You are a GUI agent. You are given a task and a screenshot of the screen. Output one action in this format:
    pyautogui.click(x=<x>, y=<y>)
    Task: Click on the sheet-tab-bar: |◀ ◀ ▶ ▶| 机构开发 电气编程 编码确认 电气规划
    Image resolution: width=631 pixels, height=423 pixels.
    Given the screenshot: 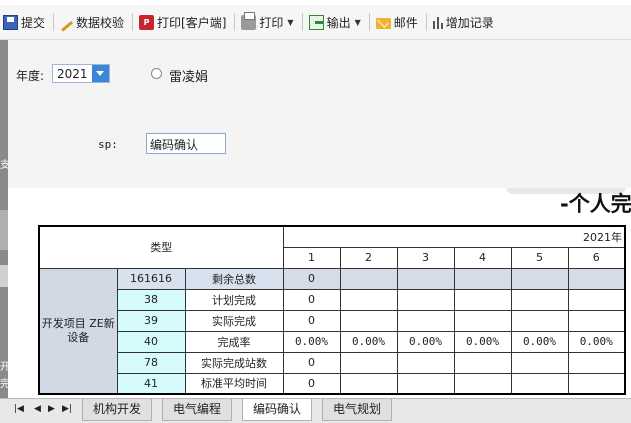 What is the action you would take?
    pyautogui.click(x=315, y=410)
    